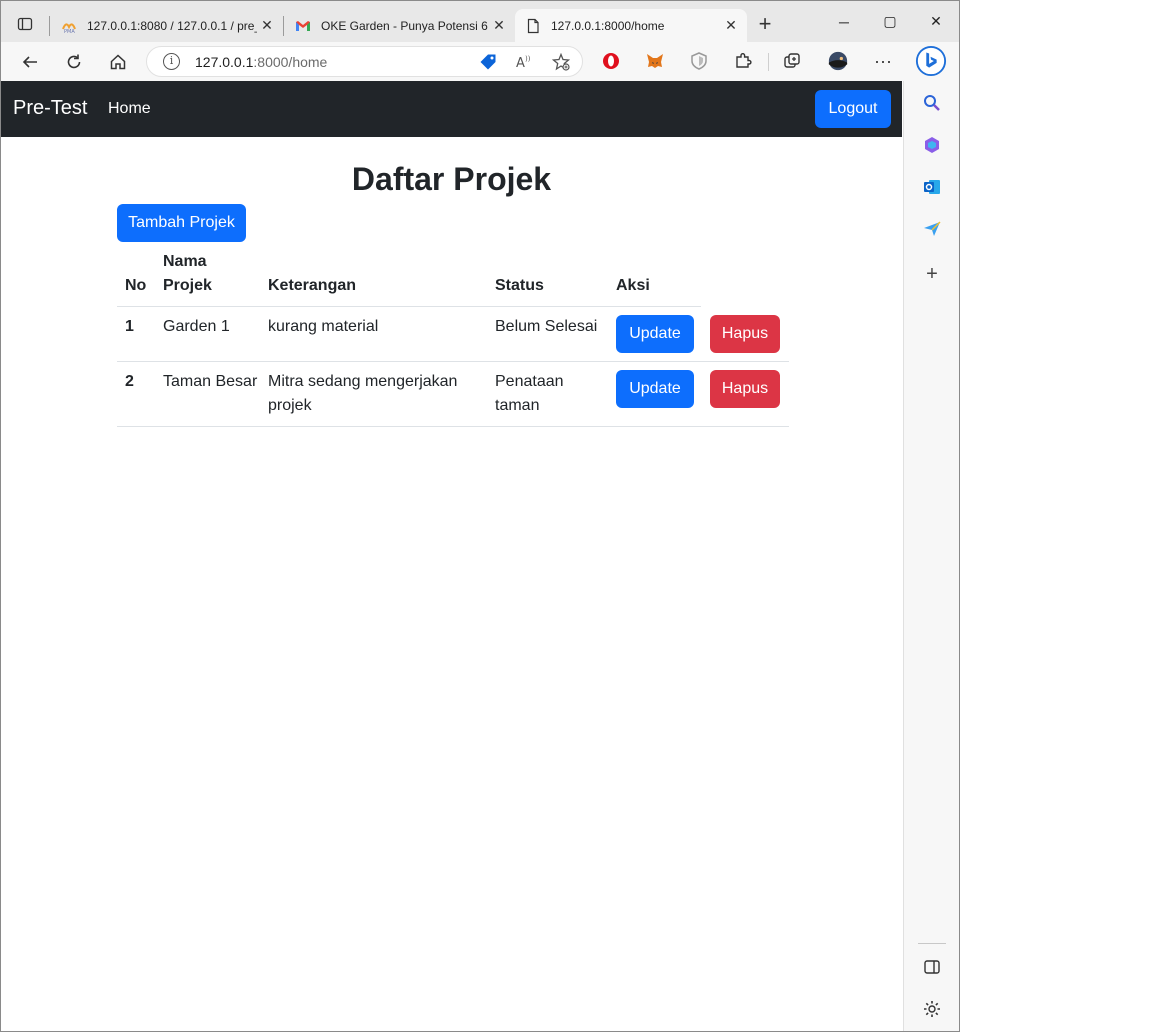 The image size is (1152, 1032). I want to click on minimize-button: ─, so click(844, 21).